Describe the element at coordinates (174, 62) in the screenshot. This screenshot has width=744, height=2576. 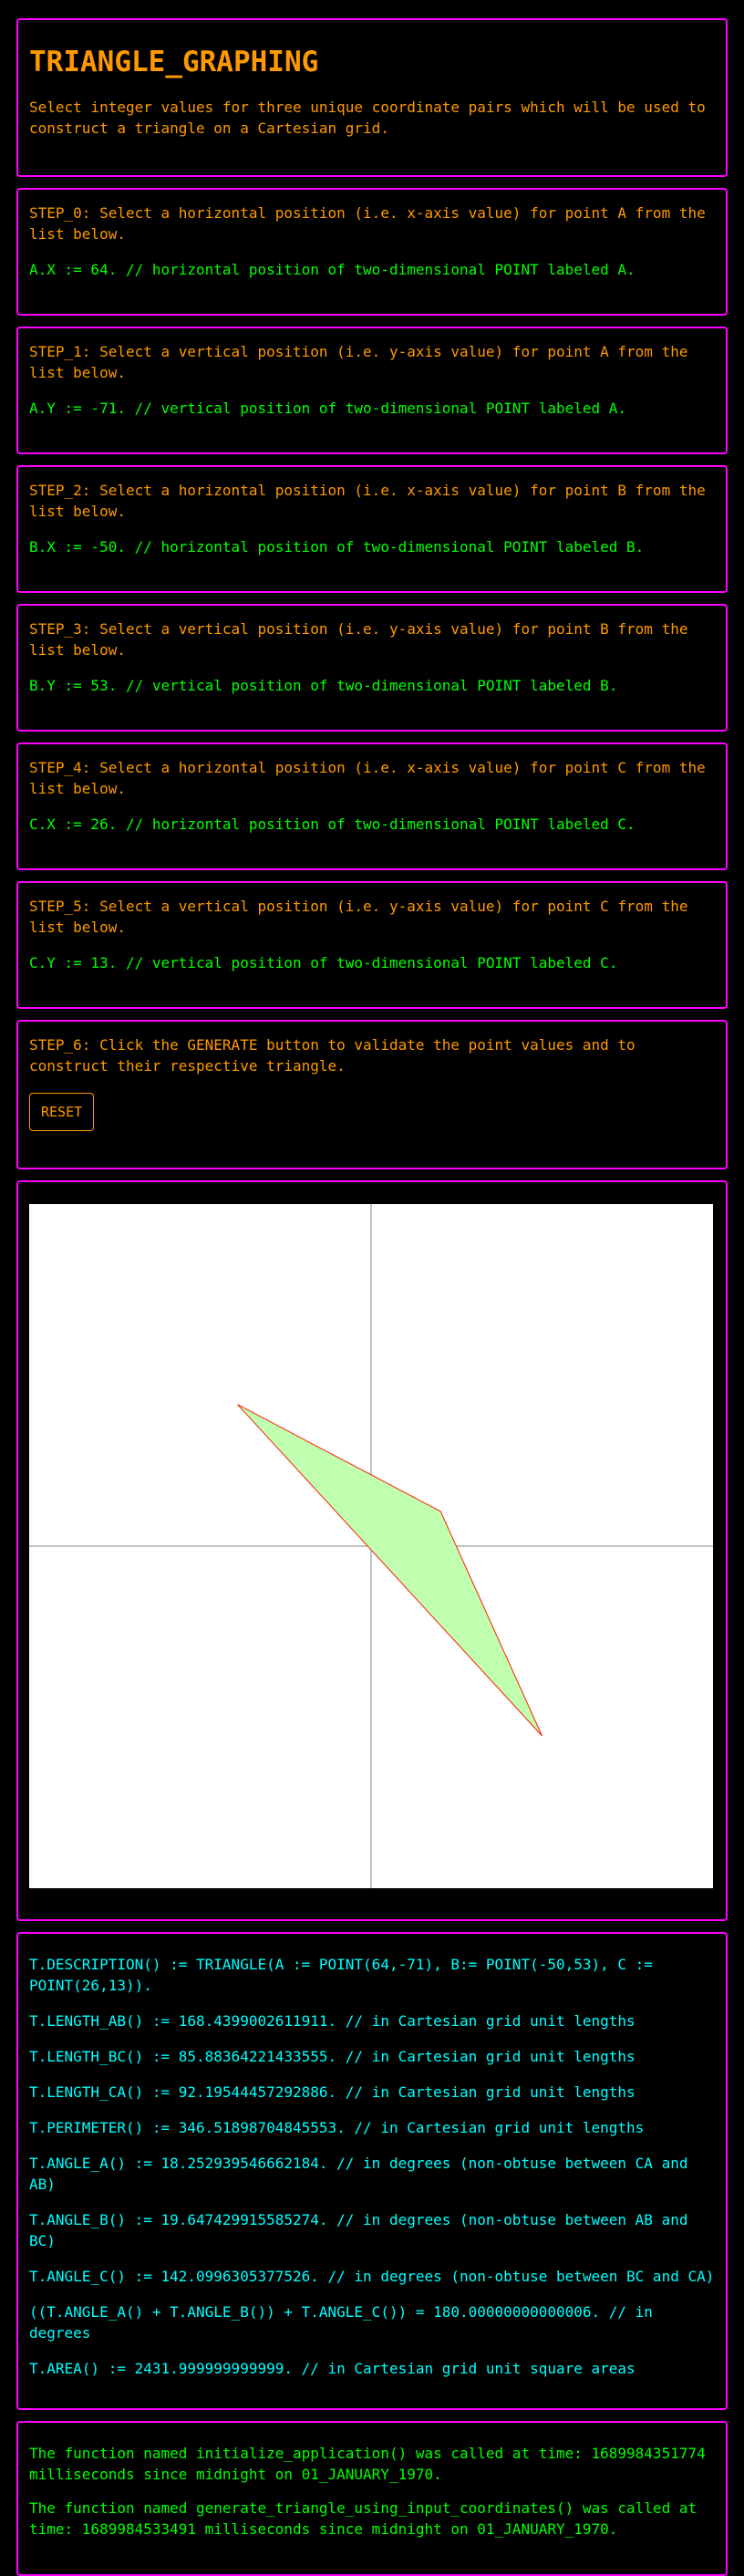
I see `page-title: TRIANGLE_GRAPHING` at that location.